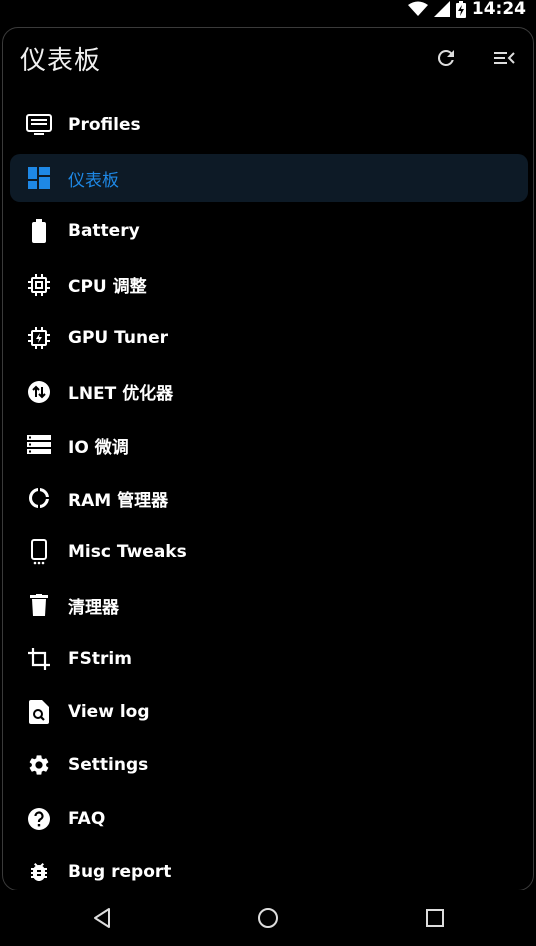  I want to click on menu-item-view-log: View log, so click(268, 711).